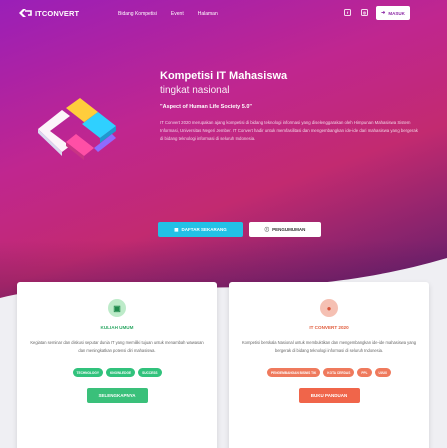 This screenshot has height=448, width=447. I want to click on nav-link-event: Event, so click(177, 14).